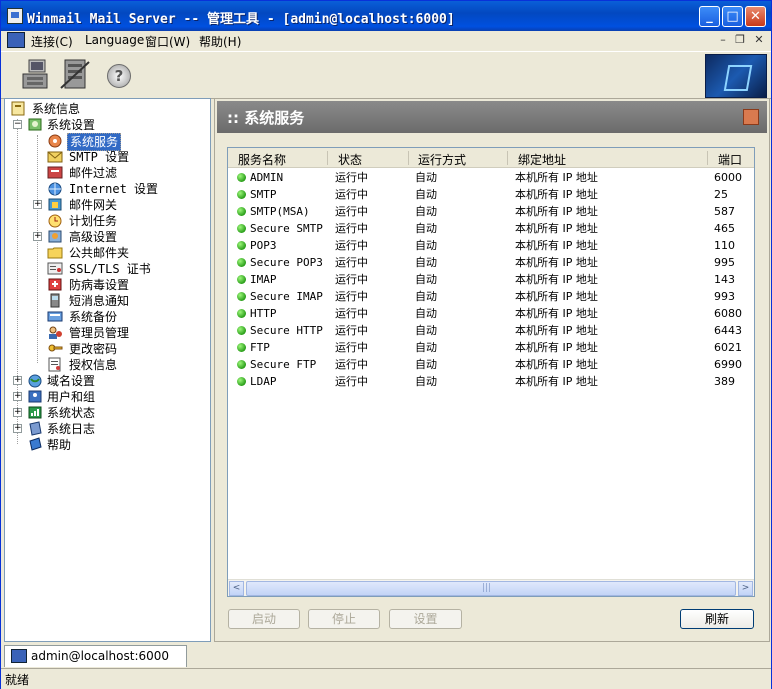 This screenshot has height=689, width=772. Describe the element at coordinates (16, 40) in the screenshot. I see `mdi-window-icon` at that location.